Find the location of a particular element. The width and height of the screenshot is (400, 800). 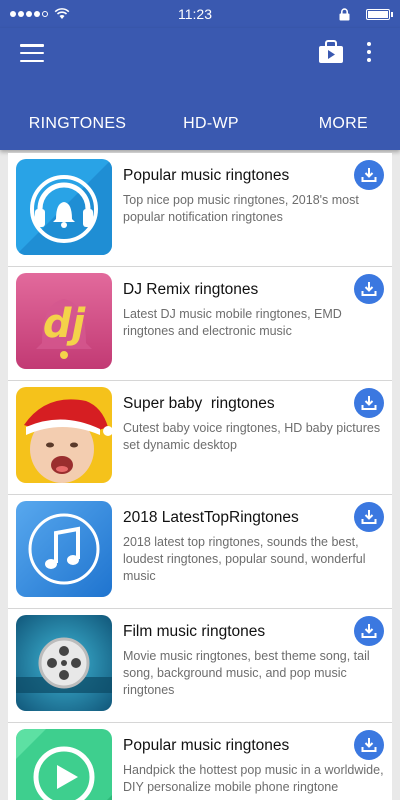

film-reel-icon is located at coordinates (64, 663).